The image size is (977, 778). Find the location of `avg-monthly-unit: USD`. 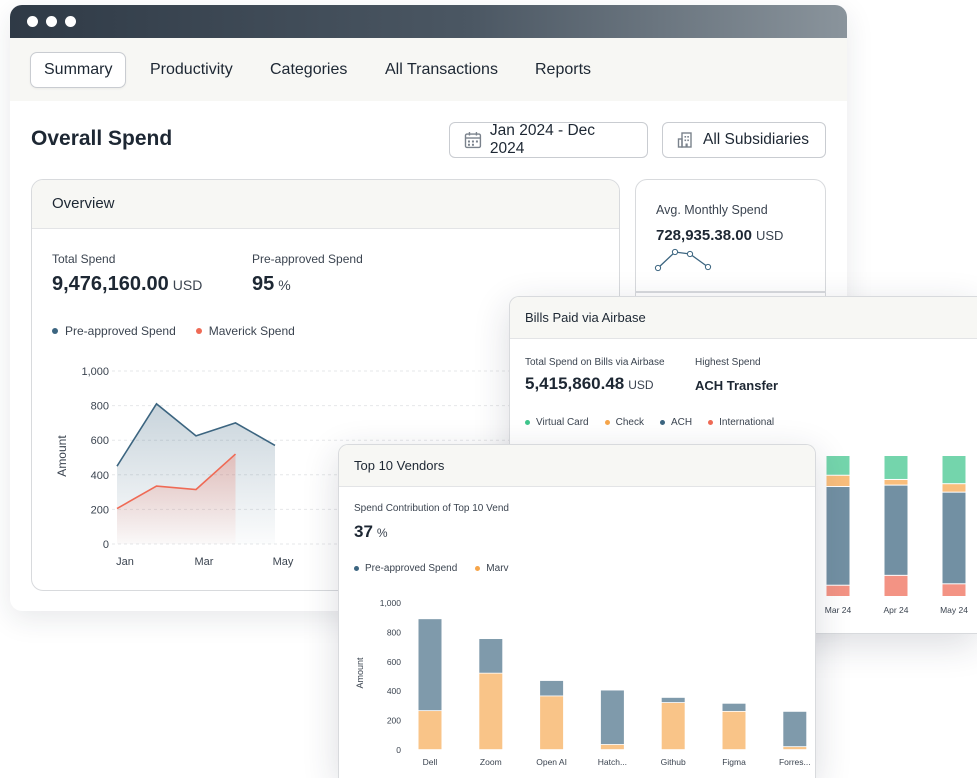

avg-monthly-unit: USD is located at coordinates (769, 235).